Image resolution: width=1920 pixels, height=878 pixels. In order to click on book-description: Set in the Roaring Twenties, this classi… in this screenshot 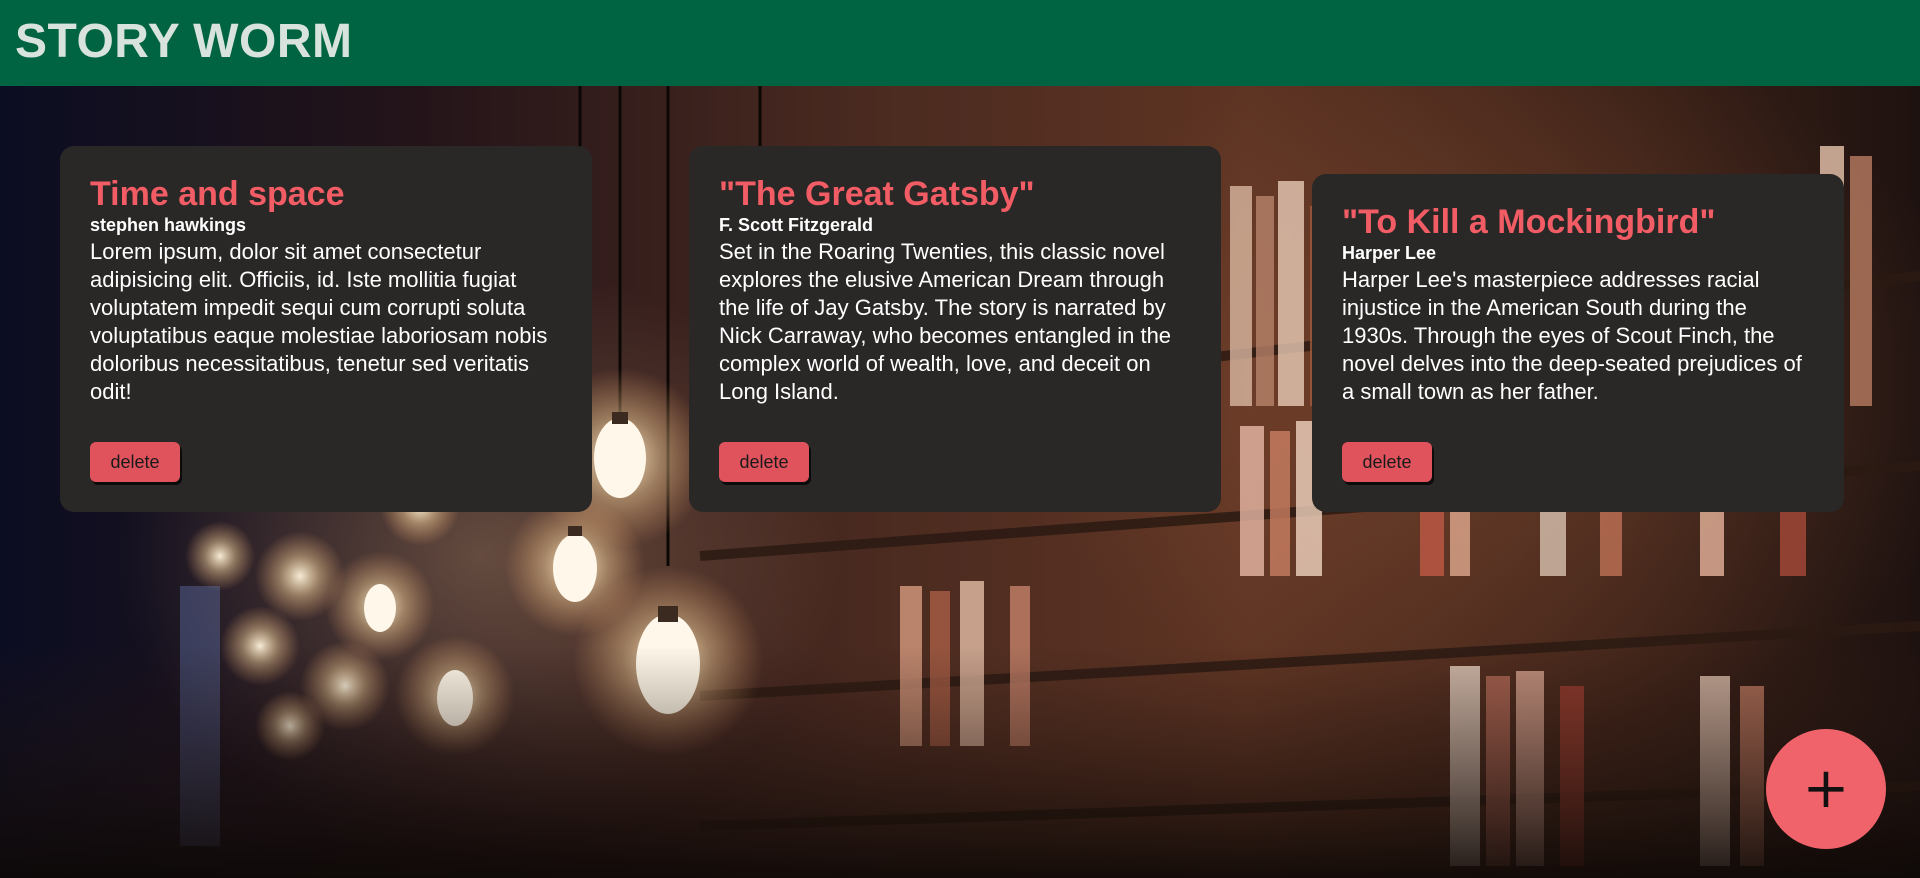, I will do `click(945, 321)`.